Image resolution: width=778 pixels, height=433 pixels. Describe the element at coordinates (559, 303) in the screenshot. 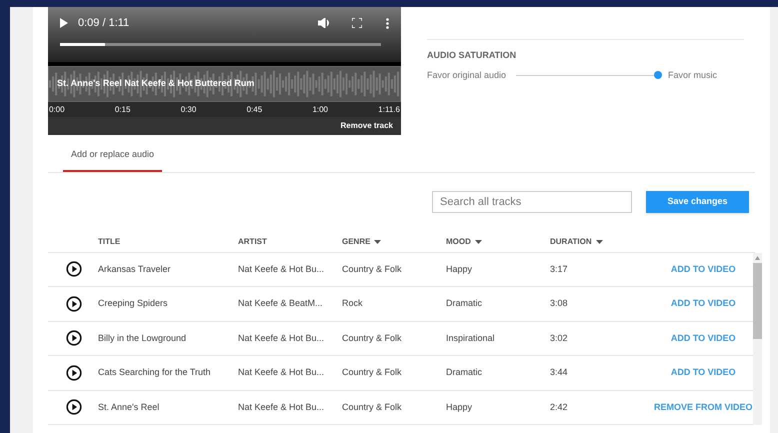

I see `track-duration: 3:08` at that location.